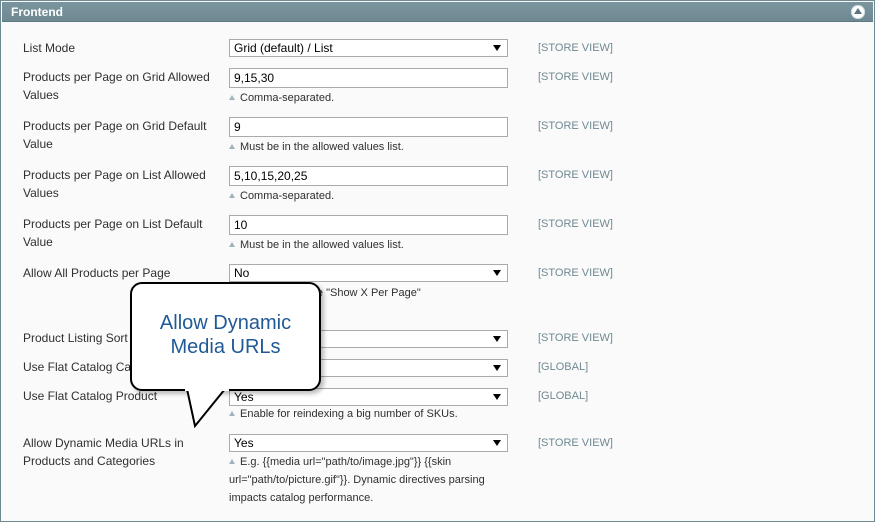  What do you see at coordinates (858, 12) in the screenshot?
I see `chevron-up-circle-icon` at bounding box center [858, 12].